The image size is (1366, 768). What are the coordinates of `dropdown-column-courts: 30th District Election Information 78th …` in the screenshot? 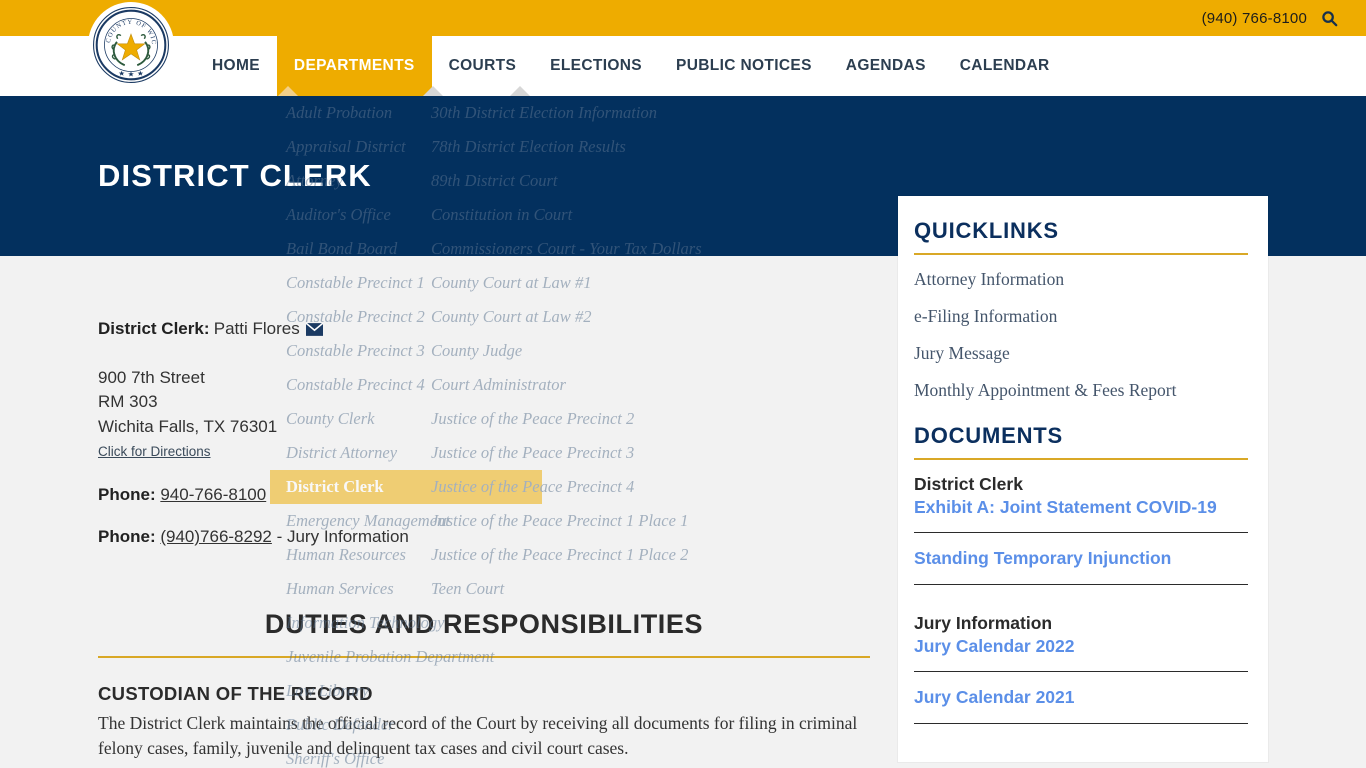 It's located at (581, 351).